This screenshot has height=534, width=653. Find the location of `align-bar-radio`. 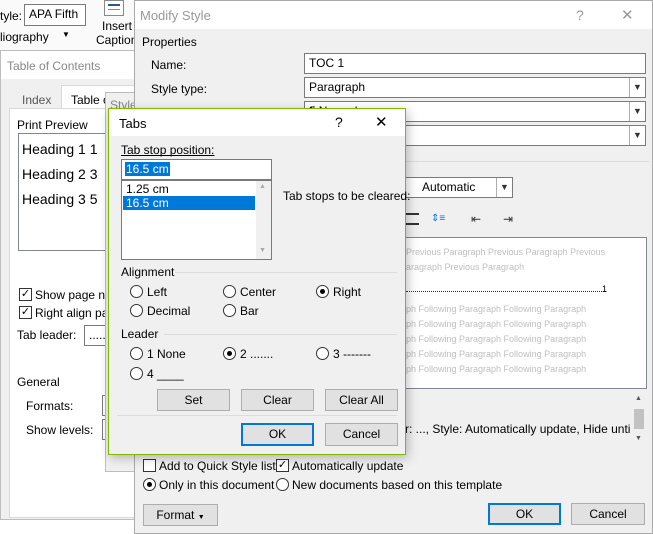

align-bar-radio is located at coordinates (229, 310).